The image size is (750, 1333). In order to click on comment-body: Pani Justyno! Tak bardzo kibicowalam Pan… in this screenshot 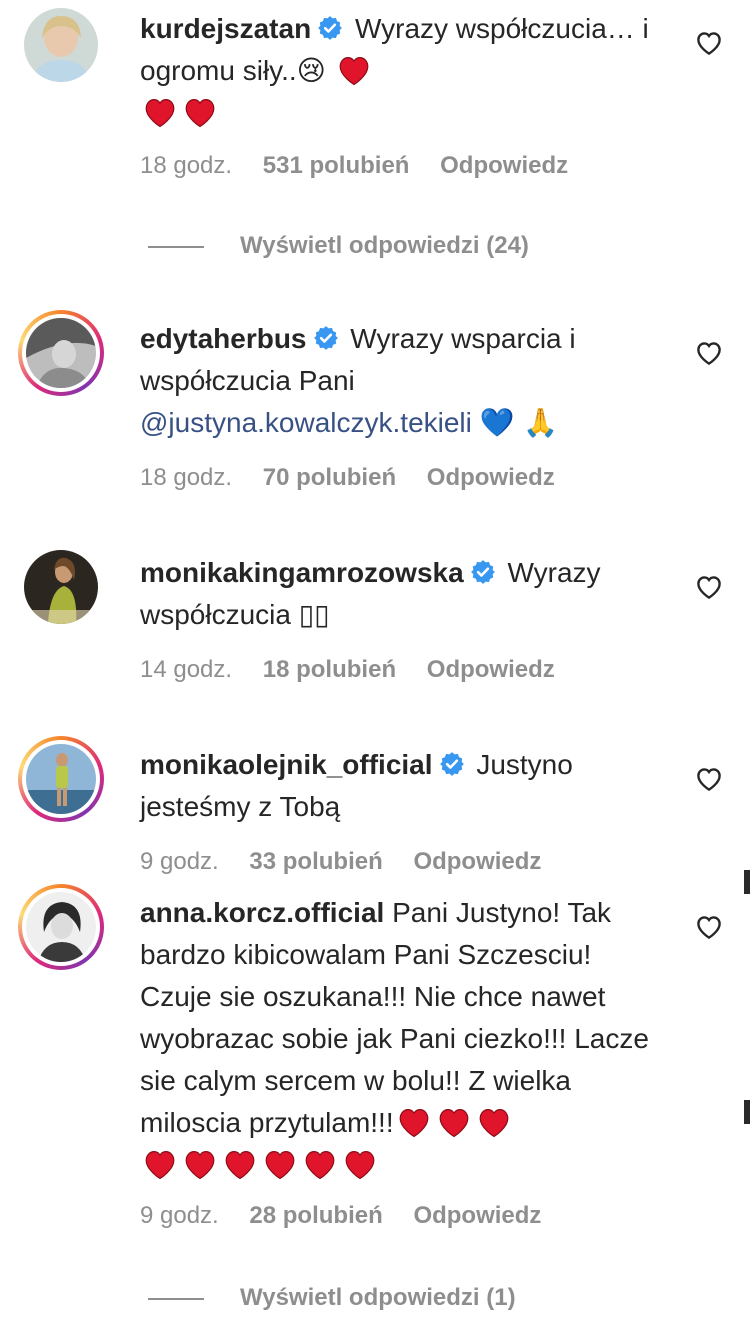, I will do `click(394, 1017)`.